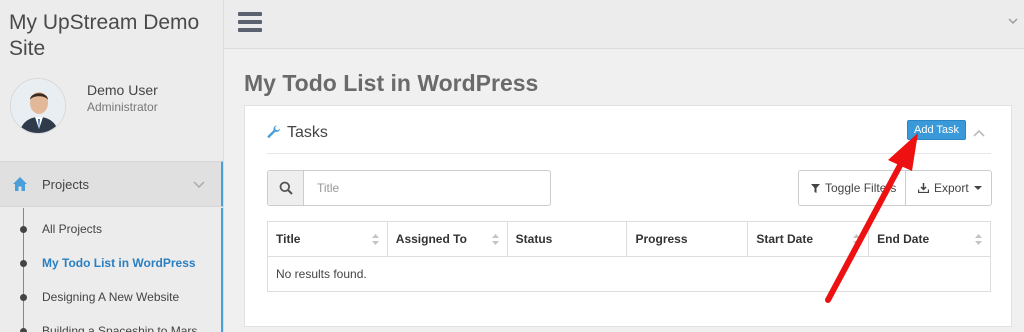  What do you see at coordinates (427, 188) in the screenshot?
I see `search-input` at bounding box center [427, 188].